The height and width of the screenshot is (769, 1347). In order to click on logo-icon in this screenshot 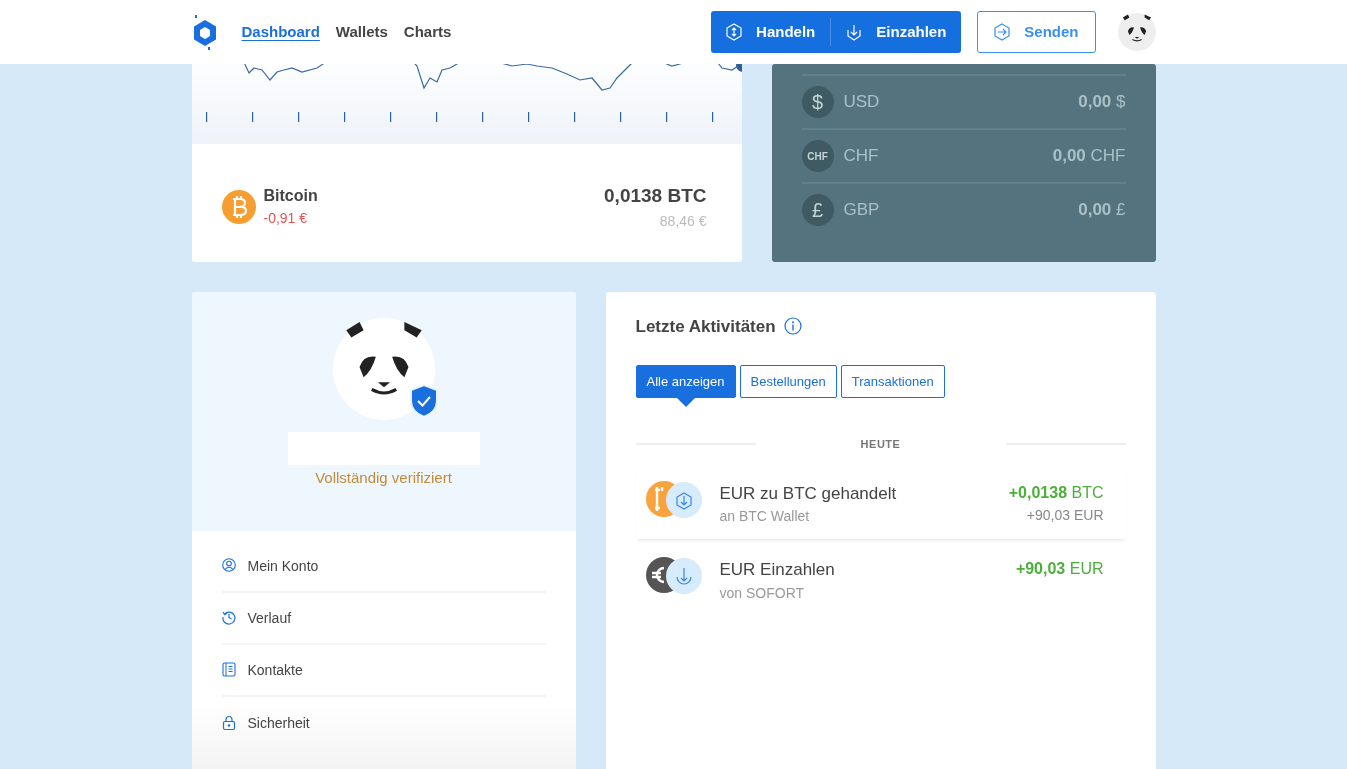, I will do `click(204, 32)`.